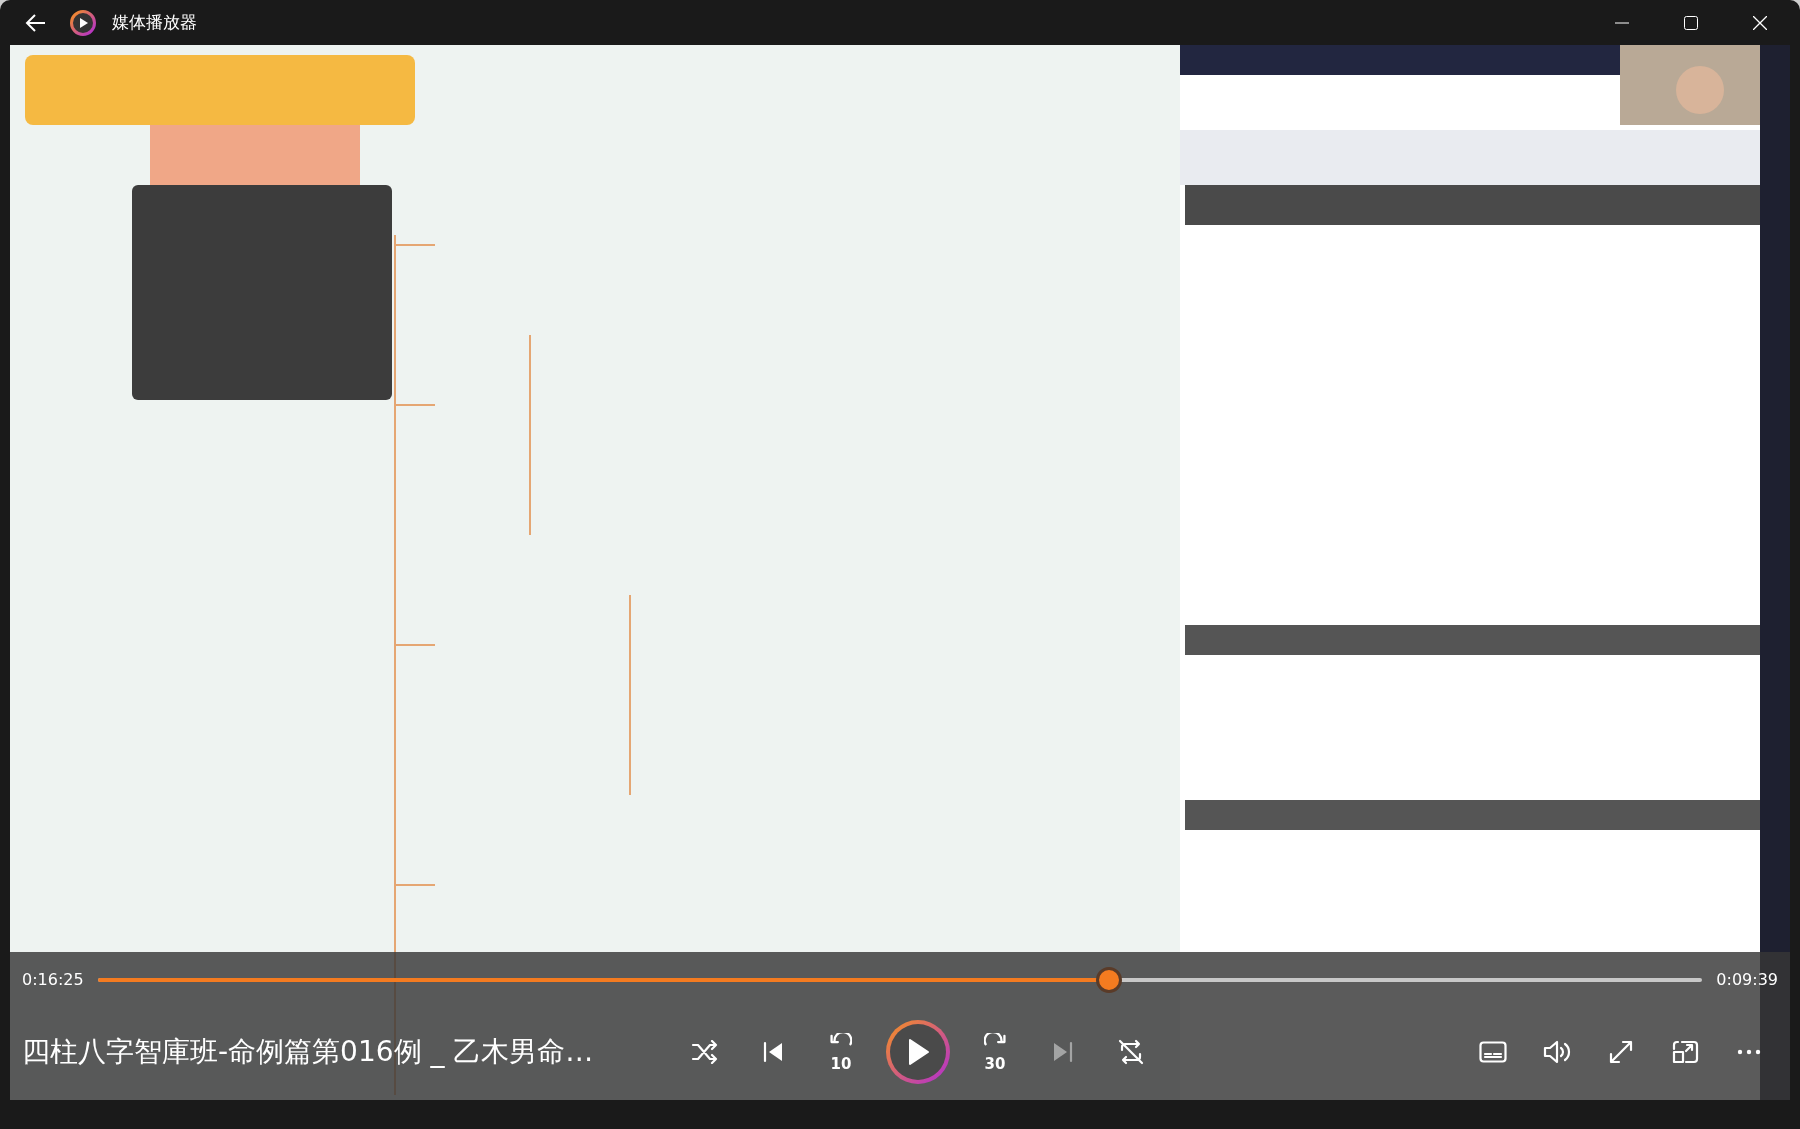 The width and height of the screenshot is (1800, 1129). I want to click on elapsed-time: 0:16:25, so click(53, 980).